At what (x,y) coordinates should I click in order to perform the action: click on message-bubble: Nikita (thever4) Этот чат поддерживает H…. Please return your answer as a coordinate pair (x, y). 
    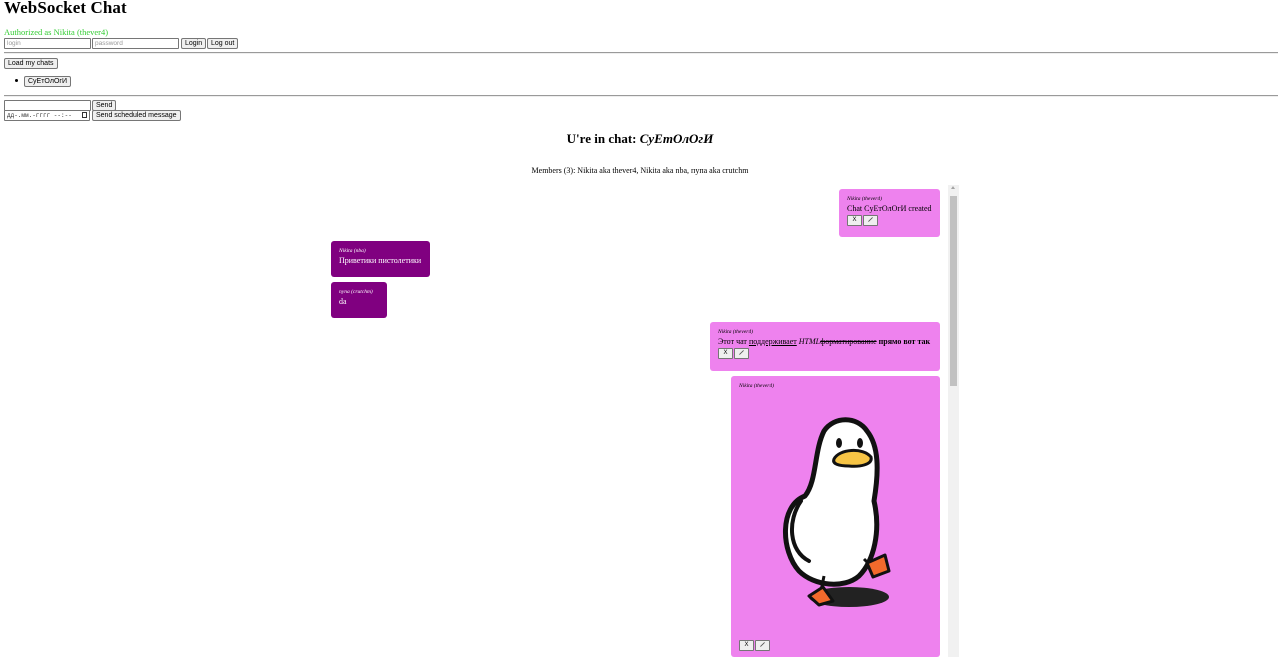
    Looking at the image, I should click on (825, 346).